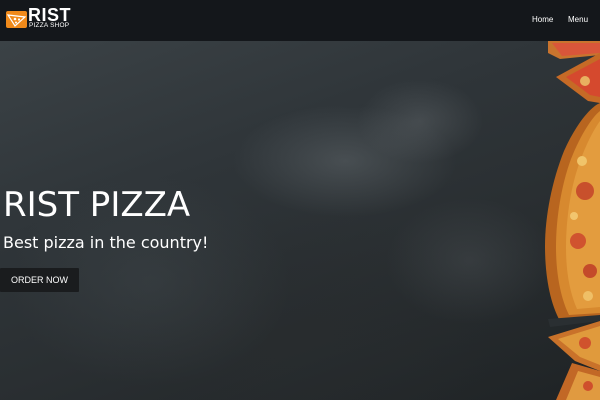 The image size is (600, 400). What do you see at coordinates (39, 280) in the screenshot?
I see `order-now-button: ORDER NOW` at bounding box center [39, 280].